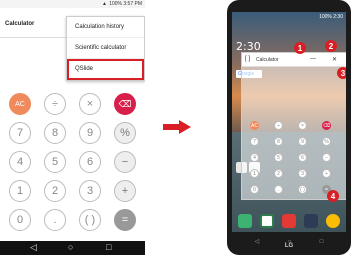  I want to click on mini-key-2: 2, so click(278, 173).